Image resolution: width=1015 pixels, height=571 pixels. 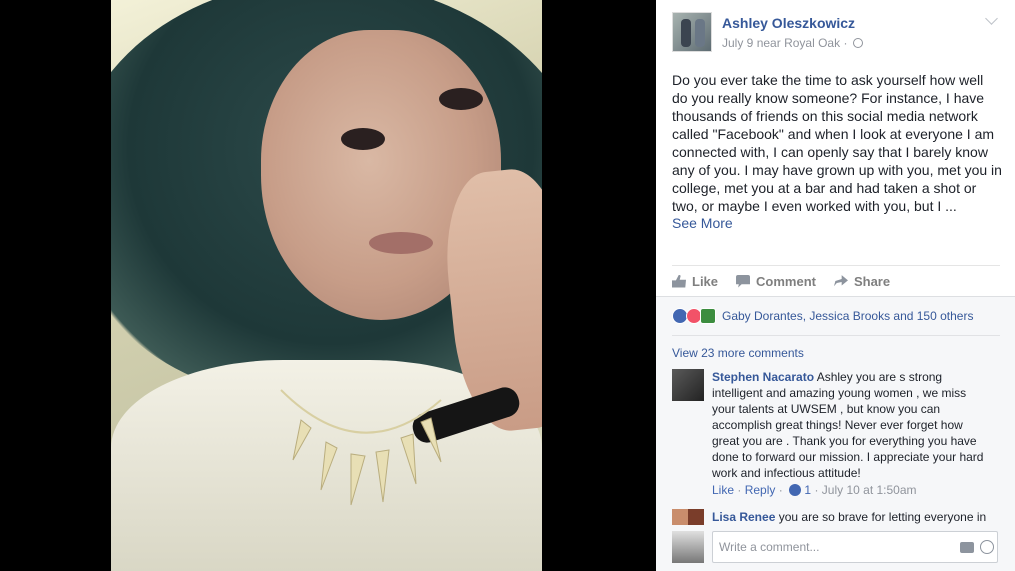 I want to click on photo-eye-right, so click(x=461, y=99).